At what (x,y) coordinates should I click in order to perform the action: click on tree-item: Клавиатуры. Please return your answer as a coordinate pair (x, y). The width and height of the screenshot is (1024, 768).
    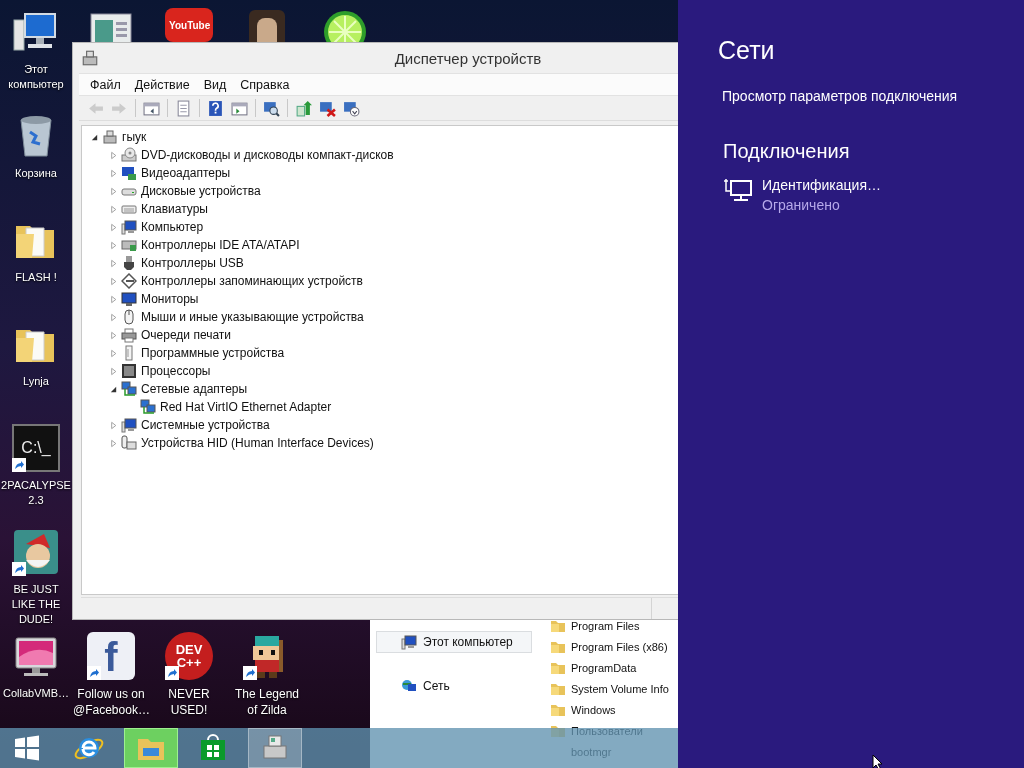
    Looking at the image, I should click on (174, 209).